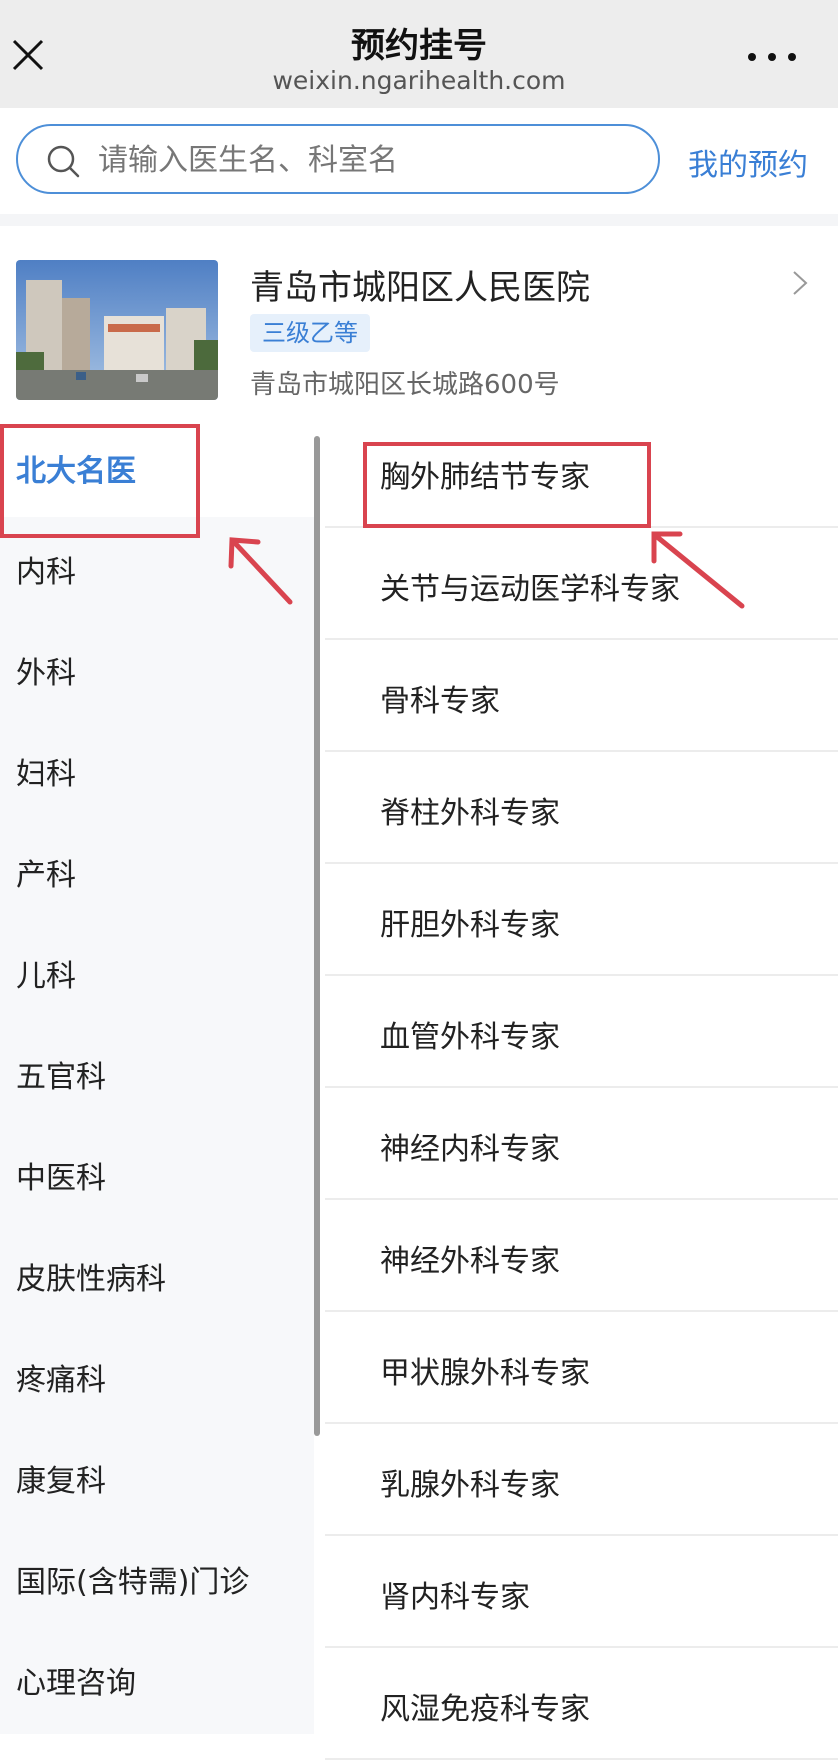 The height and width of the screenshot is (1760, 838). What do you see at coordinates (157, 1375) in the screenshot?
I see `category-item: 疼痛科` at bounding box center [157, 1375].